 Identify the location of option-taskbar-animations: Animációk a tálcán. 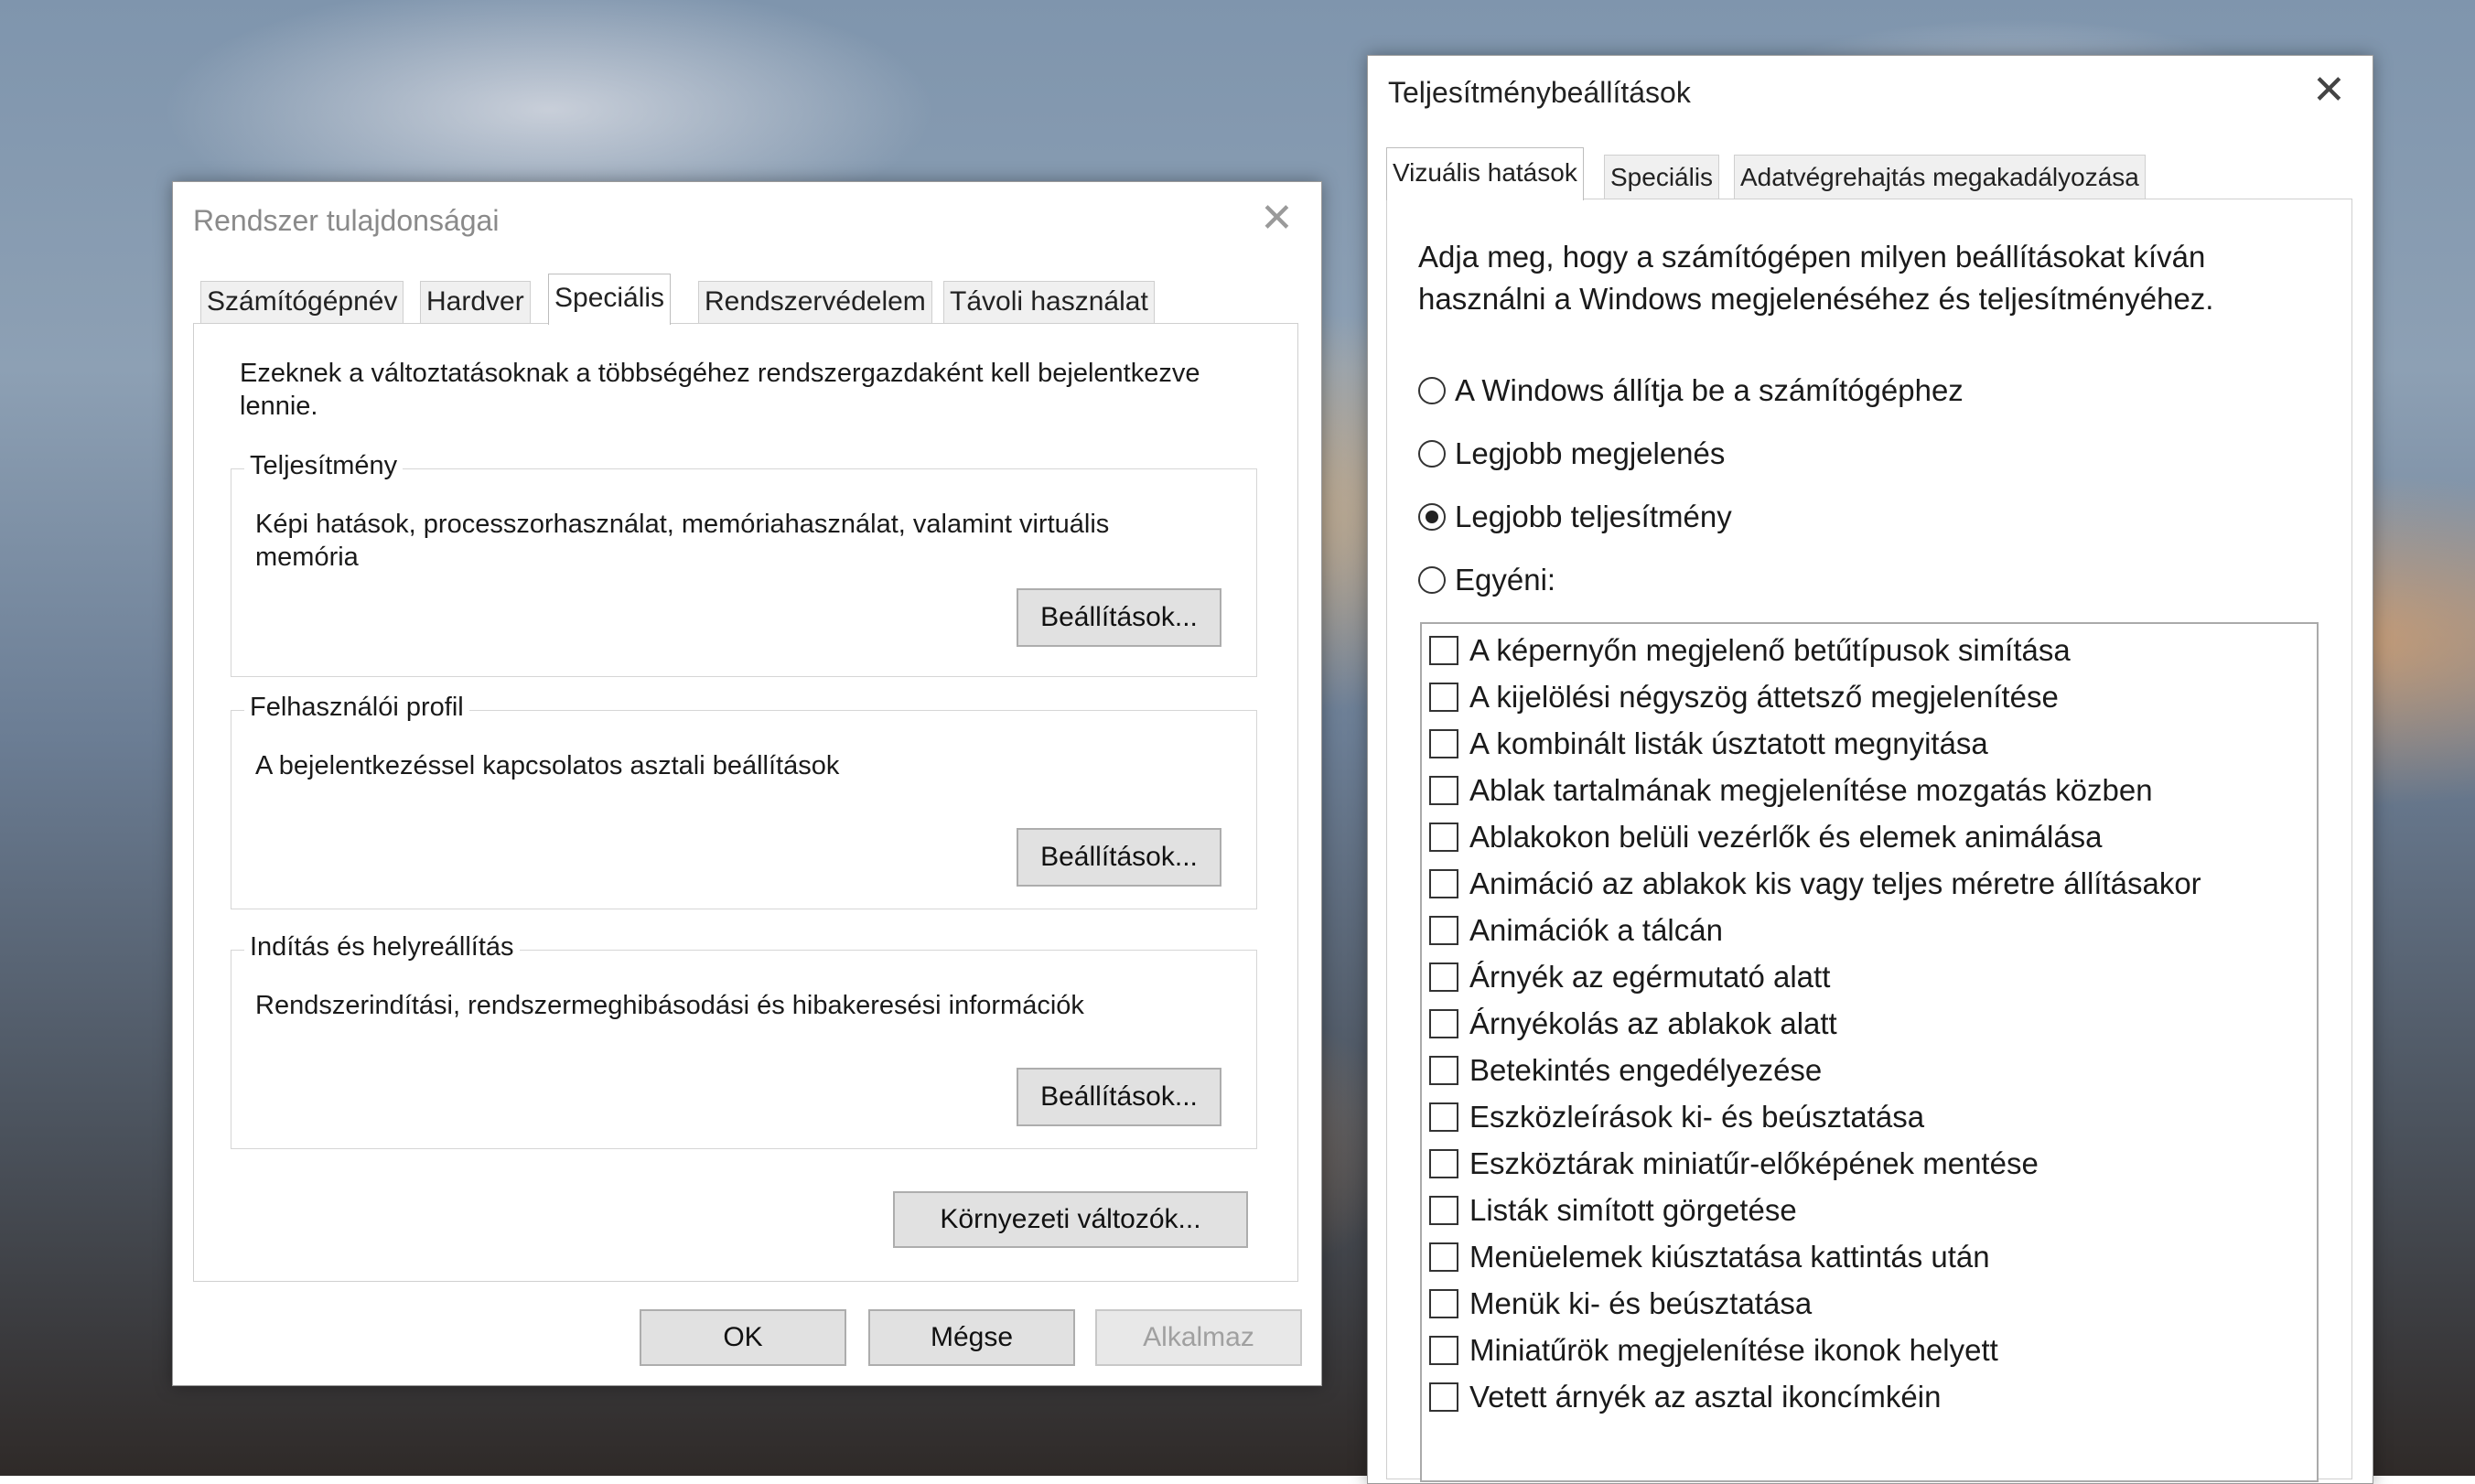
(1576, 930).